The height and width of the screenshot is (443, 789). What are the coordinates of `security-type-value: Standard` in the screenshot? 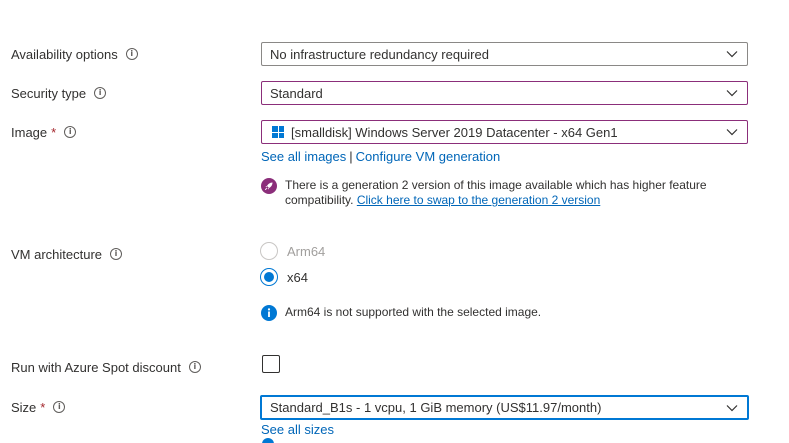 It's located at (296, 93).